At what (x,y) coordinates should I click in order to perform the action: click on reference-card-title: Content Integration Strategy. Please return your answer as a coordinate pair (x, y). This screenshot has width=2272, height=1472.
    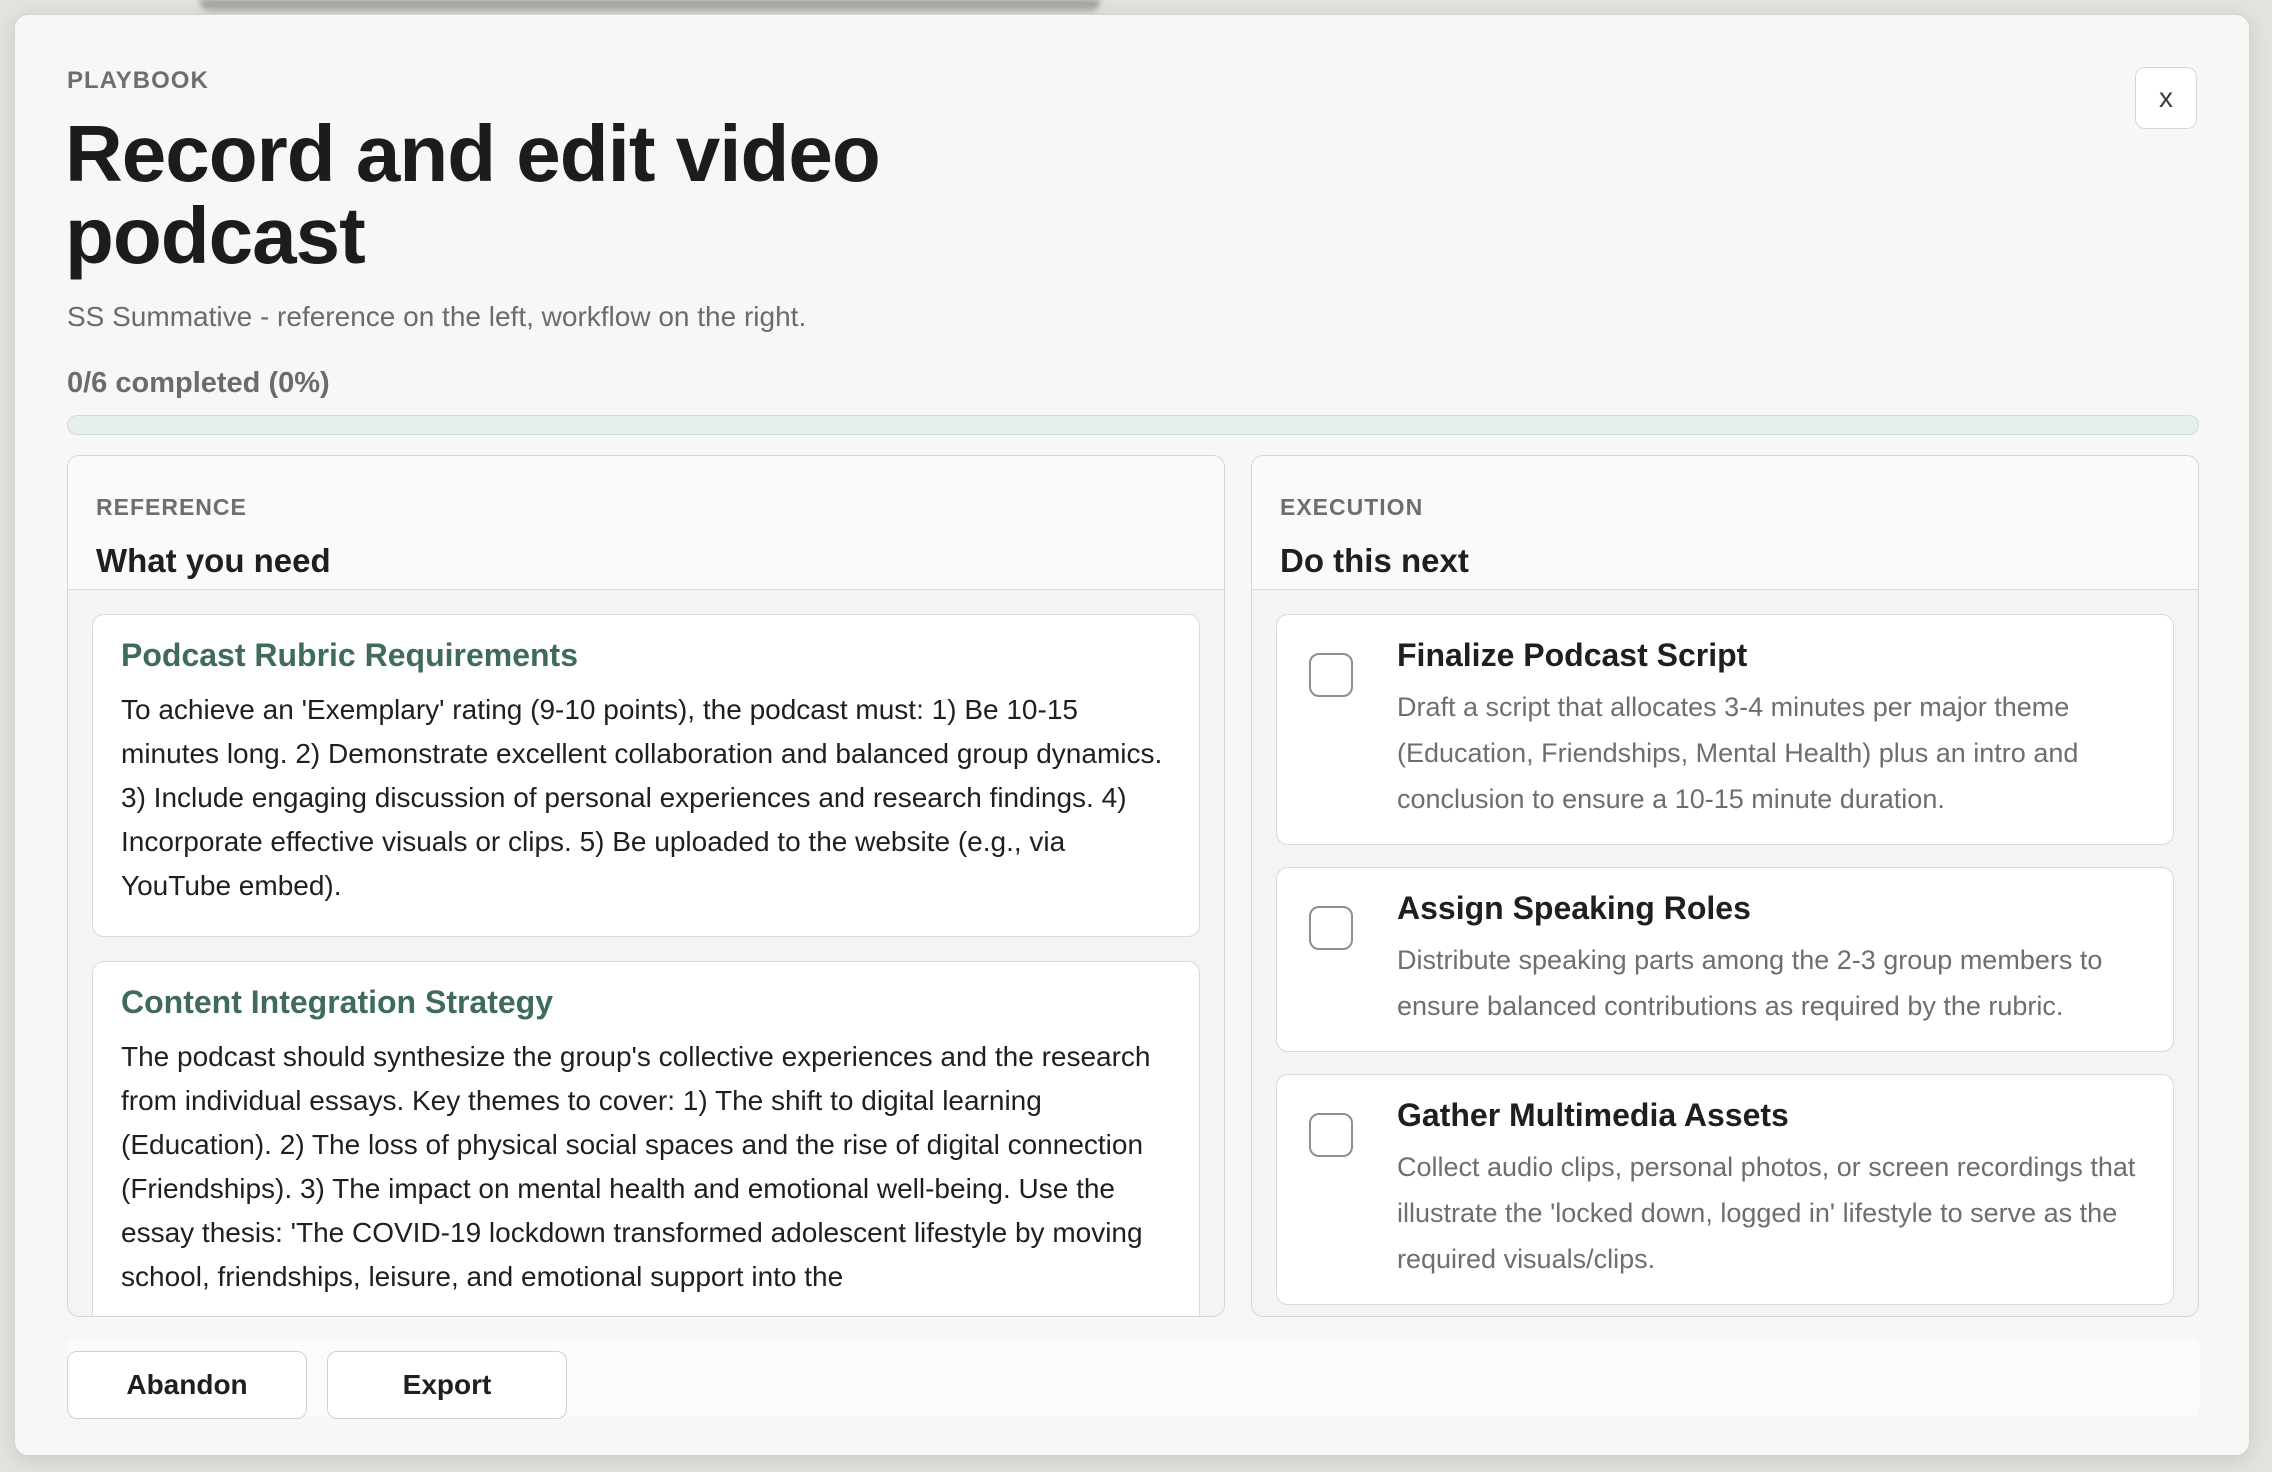
    Looking at the image, I should click on (337, 1002).